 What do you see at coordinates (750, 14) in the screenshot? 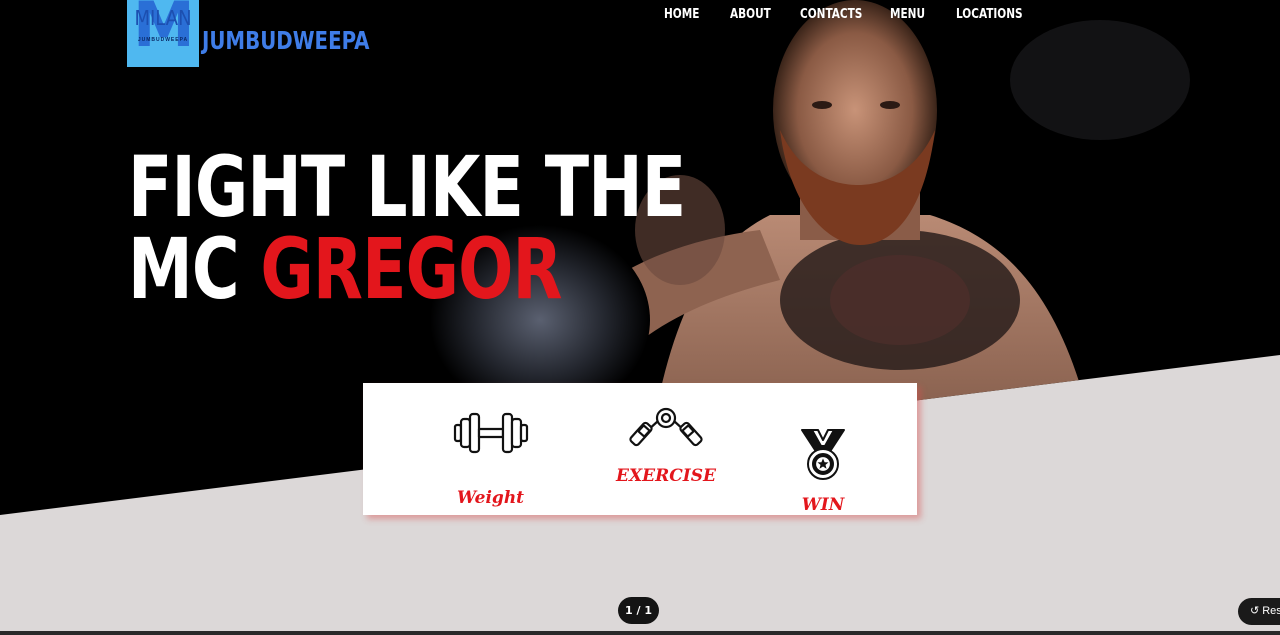
I see `nav-about: ABOUT` at bounding box center [750, 14].